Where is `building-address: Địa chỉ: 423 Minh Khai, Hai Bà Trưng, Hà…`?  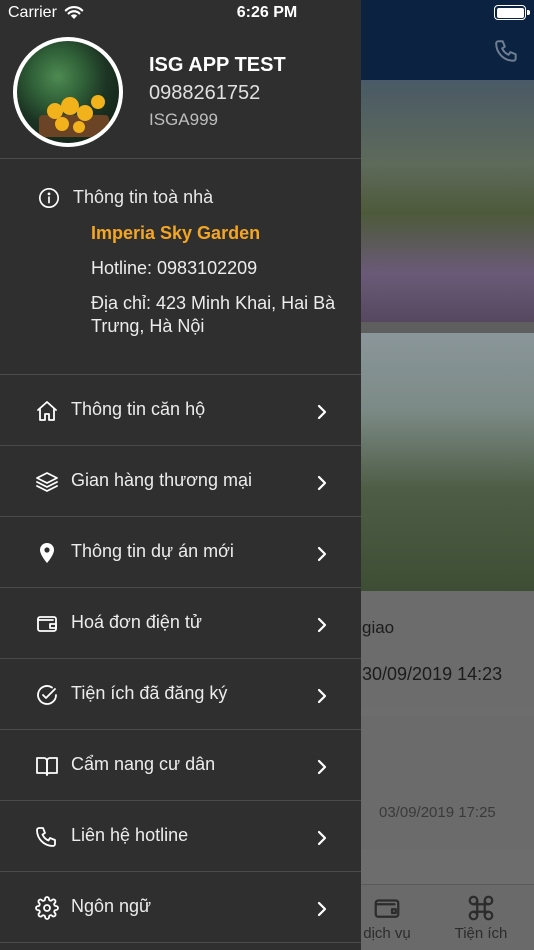
building-address: Địa chỉ: 423 Minh Khai, Hai Bà Trưng, Hà… is located at coordinates (213, 314).